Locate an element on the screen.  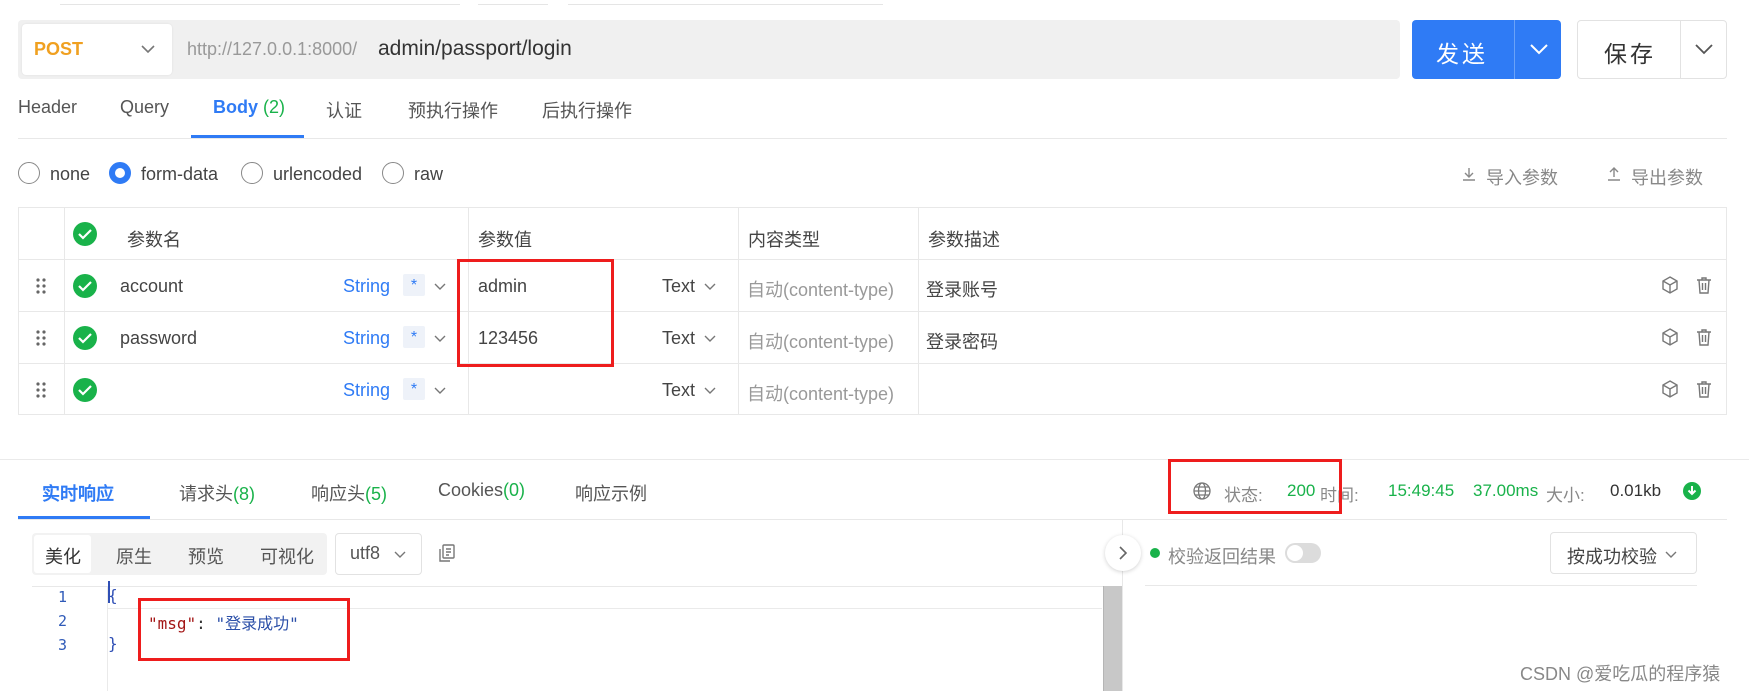
tab-response-headers-count: (5) is located at coordinates (376, 494).